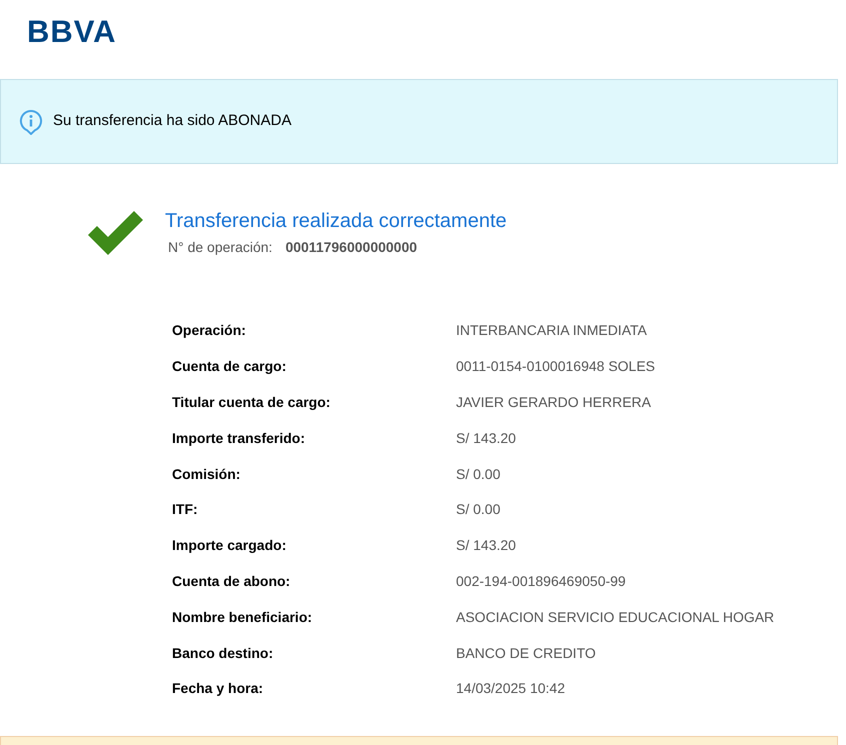  What do you see at coordinates (31, 121) in the screenshot?
I see `info-icon` at bounding box center [31, 121].